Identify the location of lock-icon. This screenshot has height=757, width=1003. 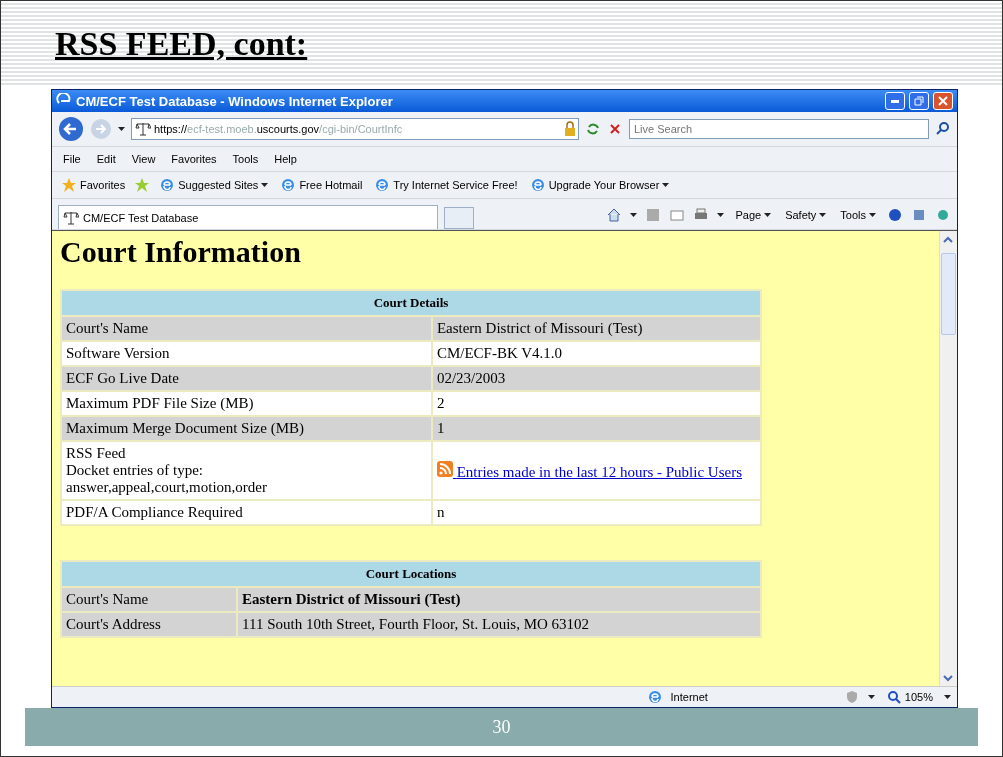
(570, 129).